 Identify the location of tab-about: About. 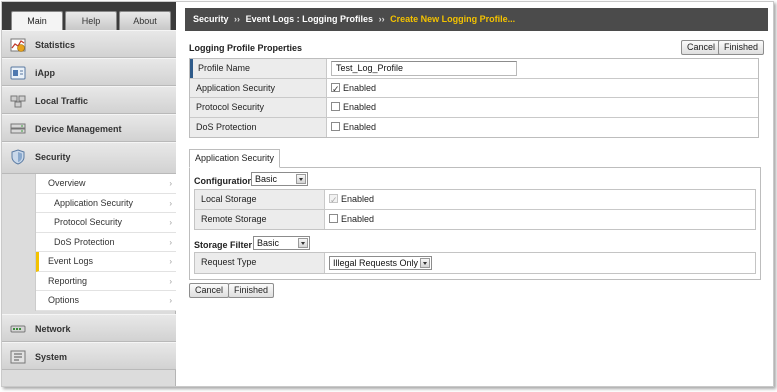
(145, 20).